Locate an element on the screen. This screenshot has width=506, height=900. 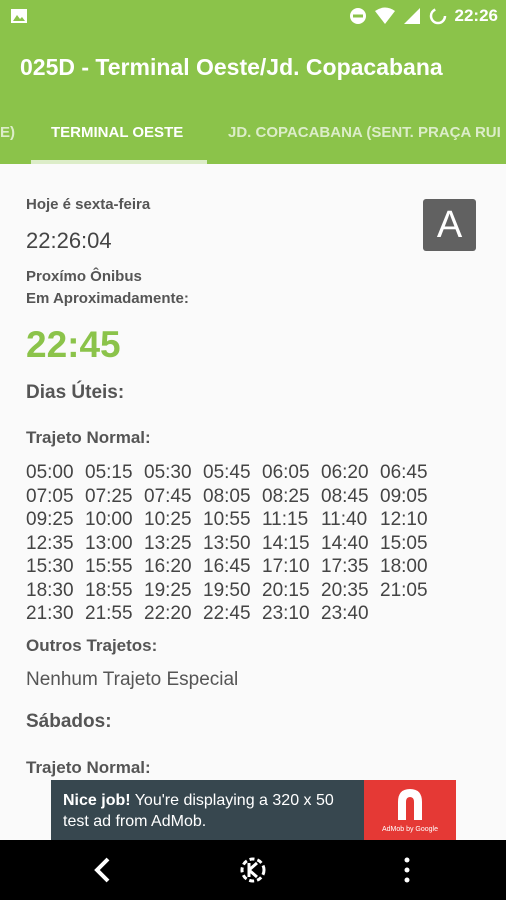
home-icon is located at coordinates (253, 870).